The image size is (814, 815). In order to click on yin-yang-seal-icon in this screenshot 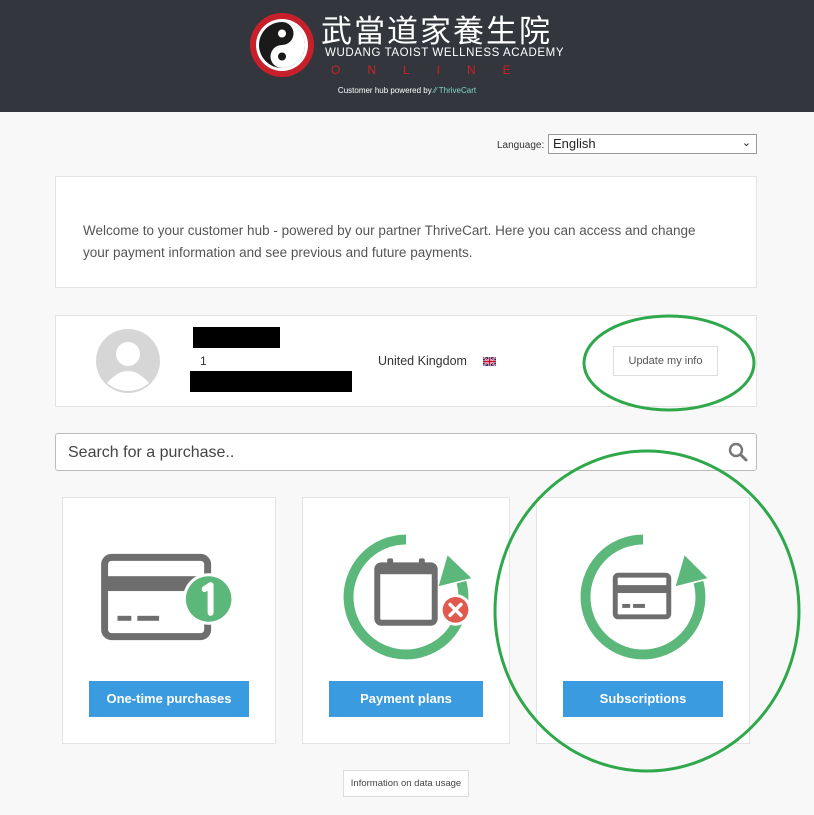, I will do `click(282, 45)`.